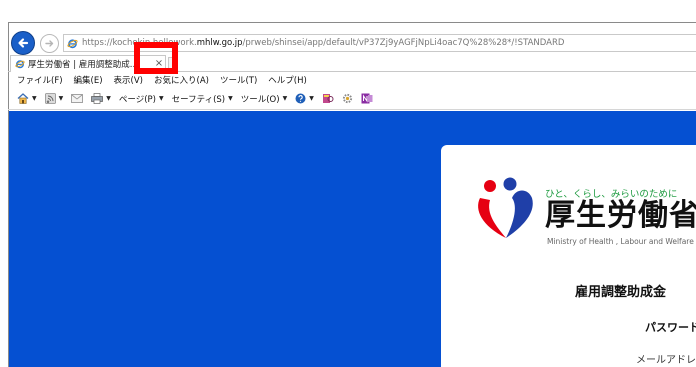 The width and height of the screenshot is (696, 367). I want to click on back-button, so click(23, 43).